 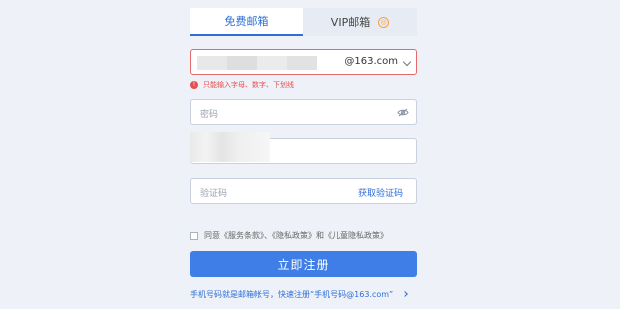 I want to click on mobile-register-link: 手机号码就是邮箱帐号，快速注册“手机号码@163.com”, so click(x=299, y=294).